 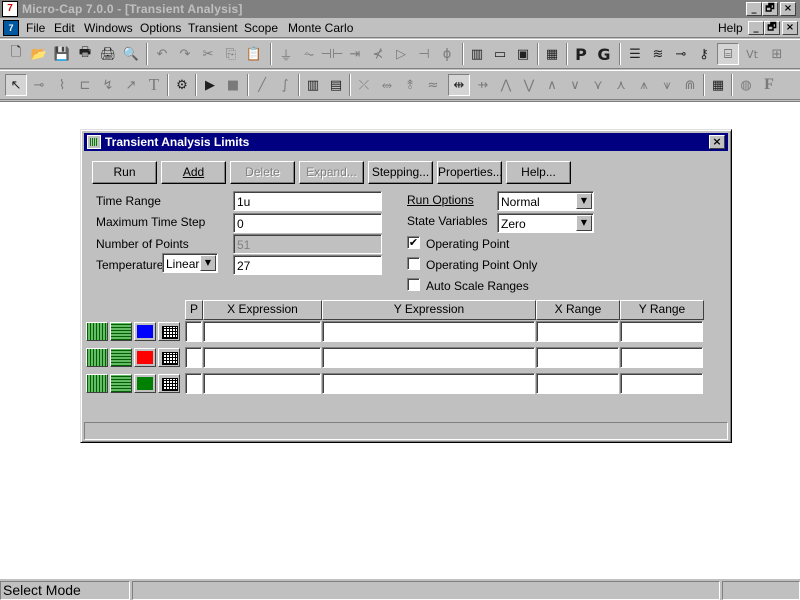 I want to click on tile-window-icon: ▥, so click(x=477, y=54).